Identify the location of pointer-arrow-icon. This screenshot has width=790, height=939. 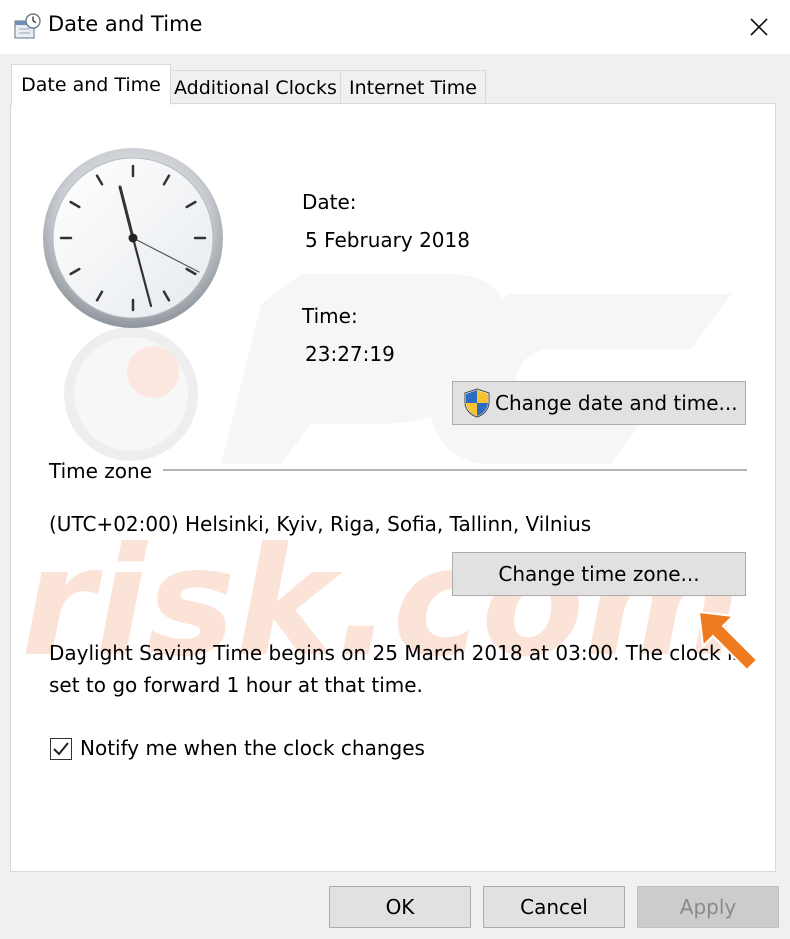
(728, 641).